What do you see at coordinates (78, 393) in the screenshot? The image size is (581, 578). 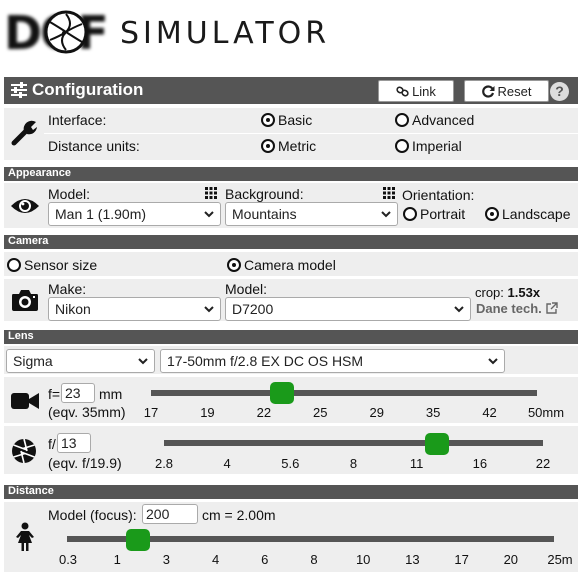 I see `focal-length-input: 23` at bounding box center [78, 393].